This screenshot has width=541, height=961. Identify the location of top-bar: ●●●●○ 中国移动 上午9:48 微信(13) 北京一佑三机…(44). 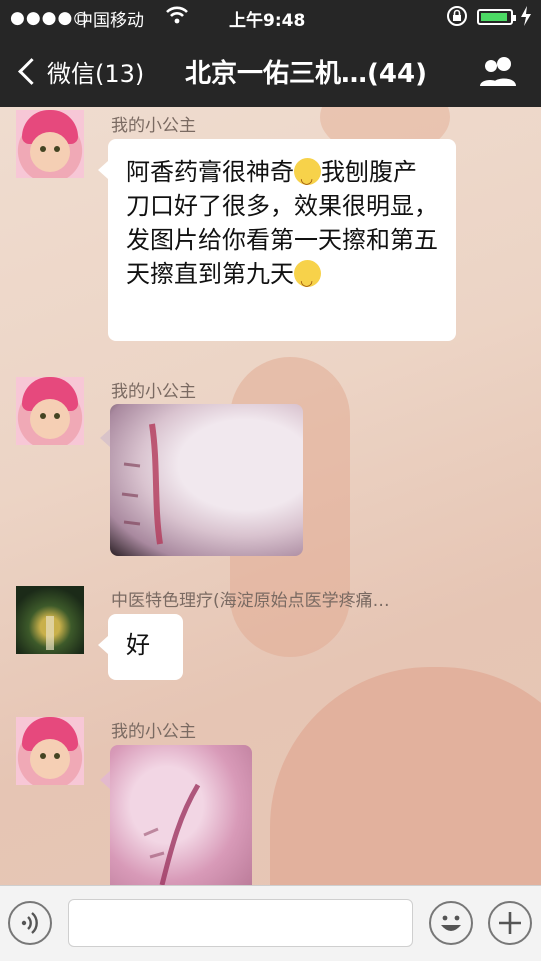
(270, 53).